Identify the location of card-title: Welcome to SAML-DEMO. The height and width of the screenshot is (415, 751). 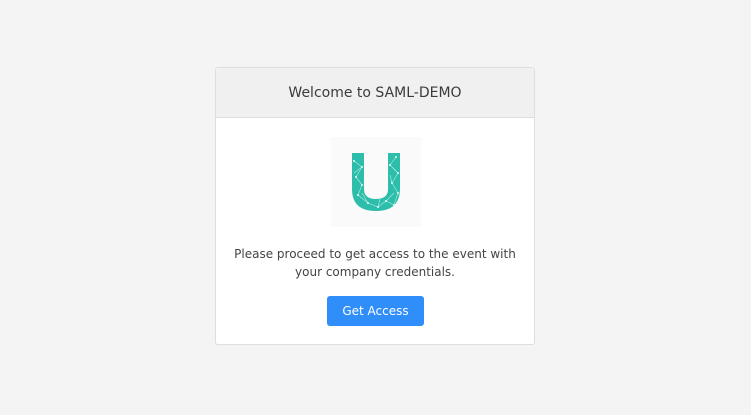
(375, 92).